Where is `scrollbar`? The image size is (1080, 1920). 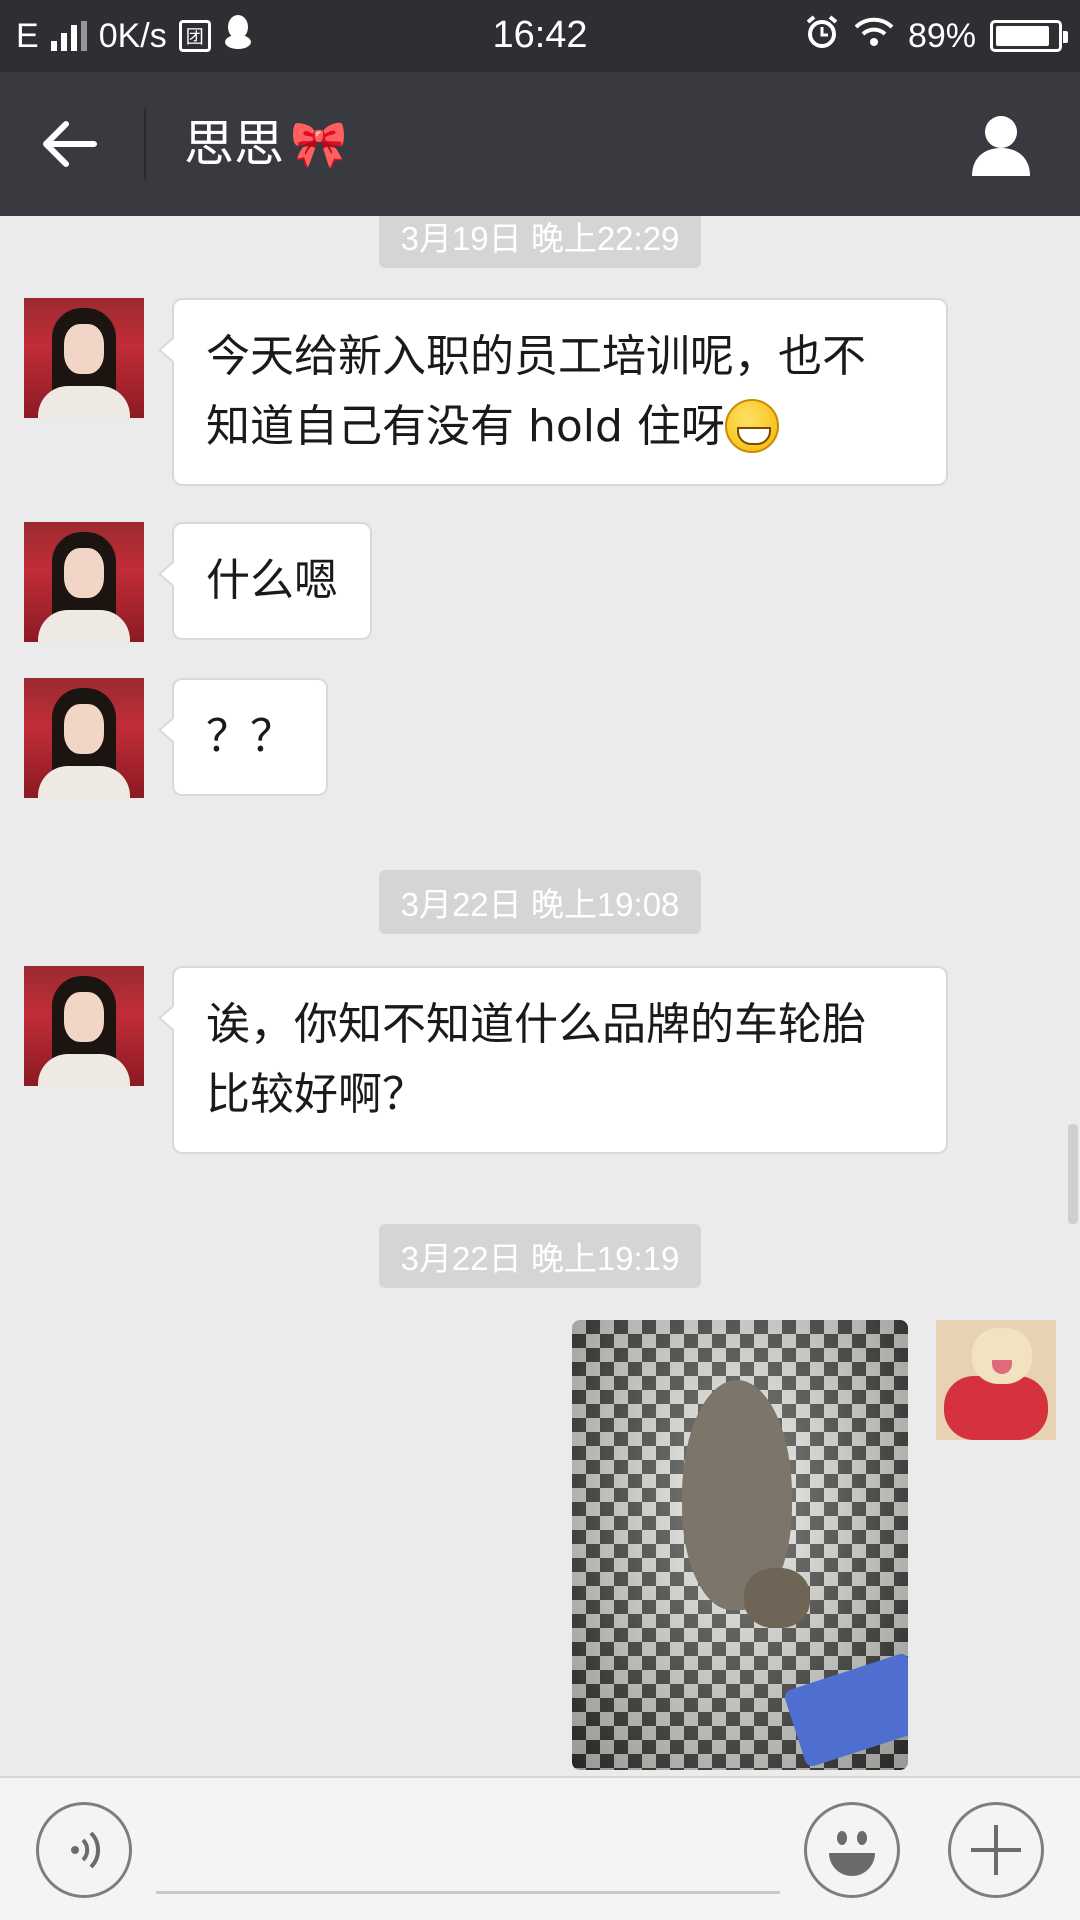 scrollbar is located at coordinates (1073, 1174).